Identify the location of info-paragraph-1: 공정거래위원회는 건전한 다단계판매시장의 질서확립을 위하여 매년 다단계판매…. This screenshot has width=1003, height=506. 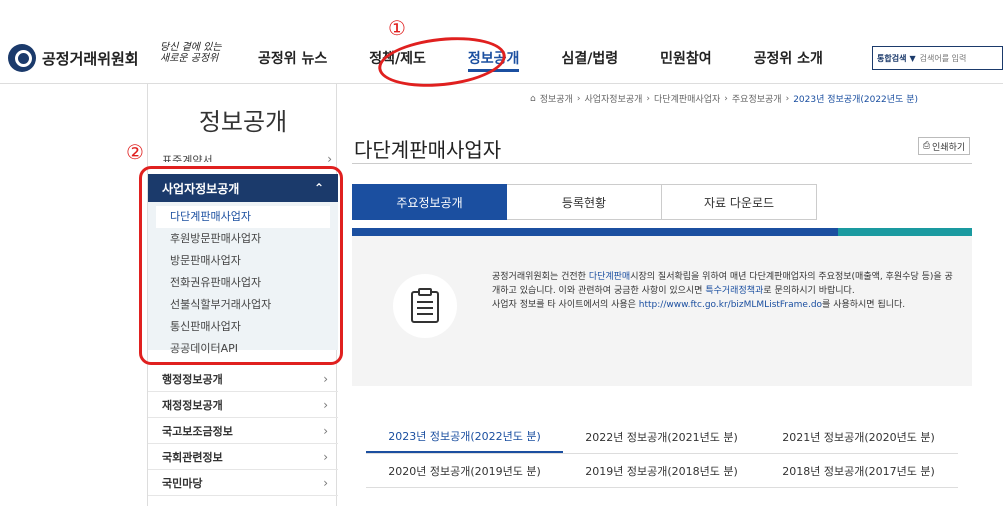
(723, 284).